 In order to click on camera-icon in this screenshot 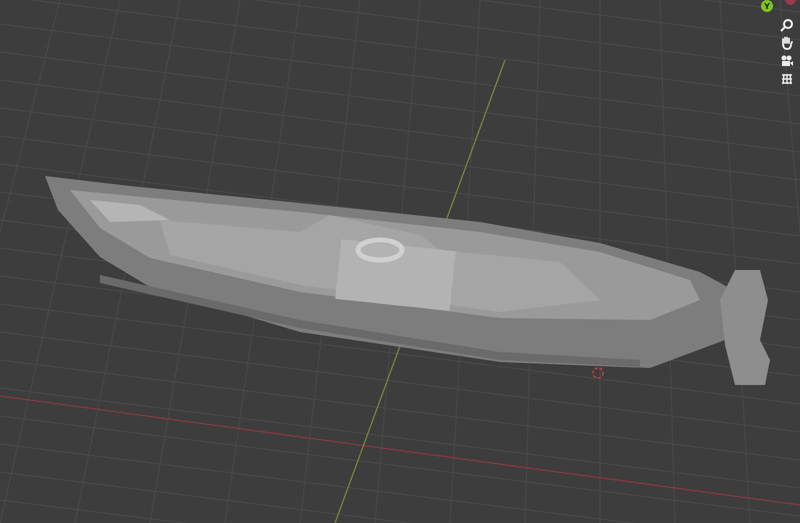, I will do `click(787, 61)`.